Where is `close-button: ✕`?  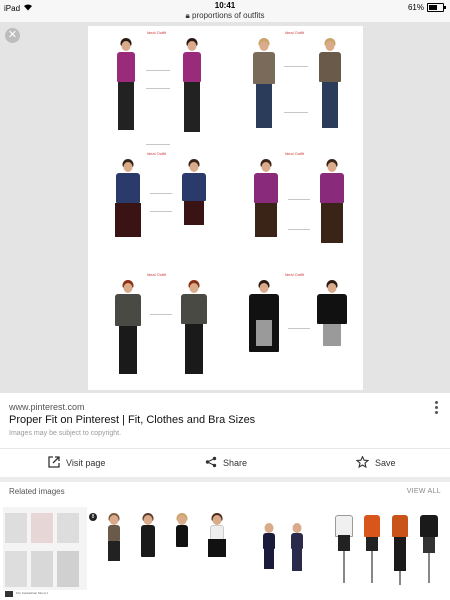
close-button: ✕ is located at coordinates (12, 35).